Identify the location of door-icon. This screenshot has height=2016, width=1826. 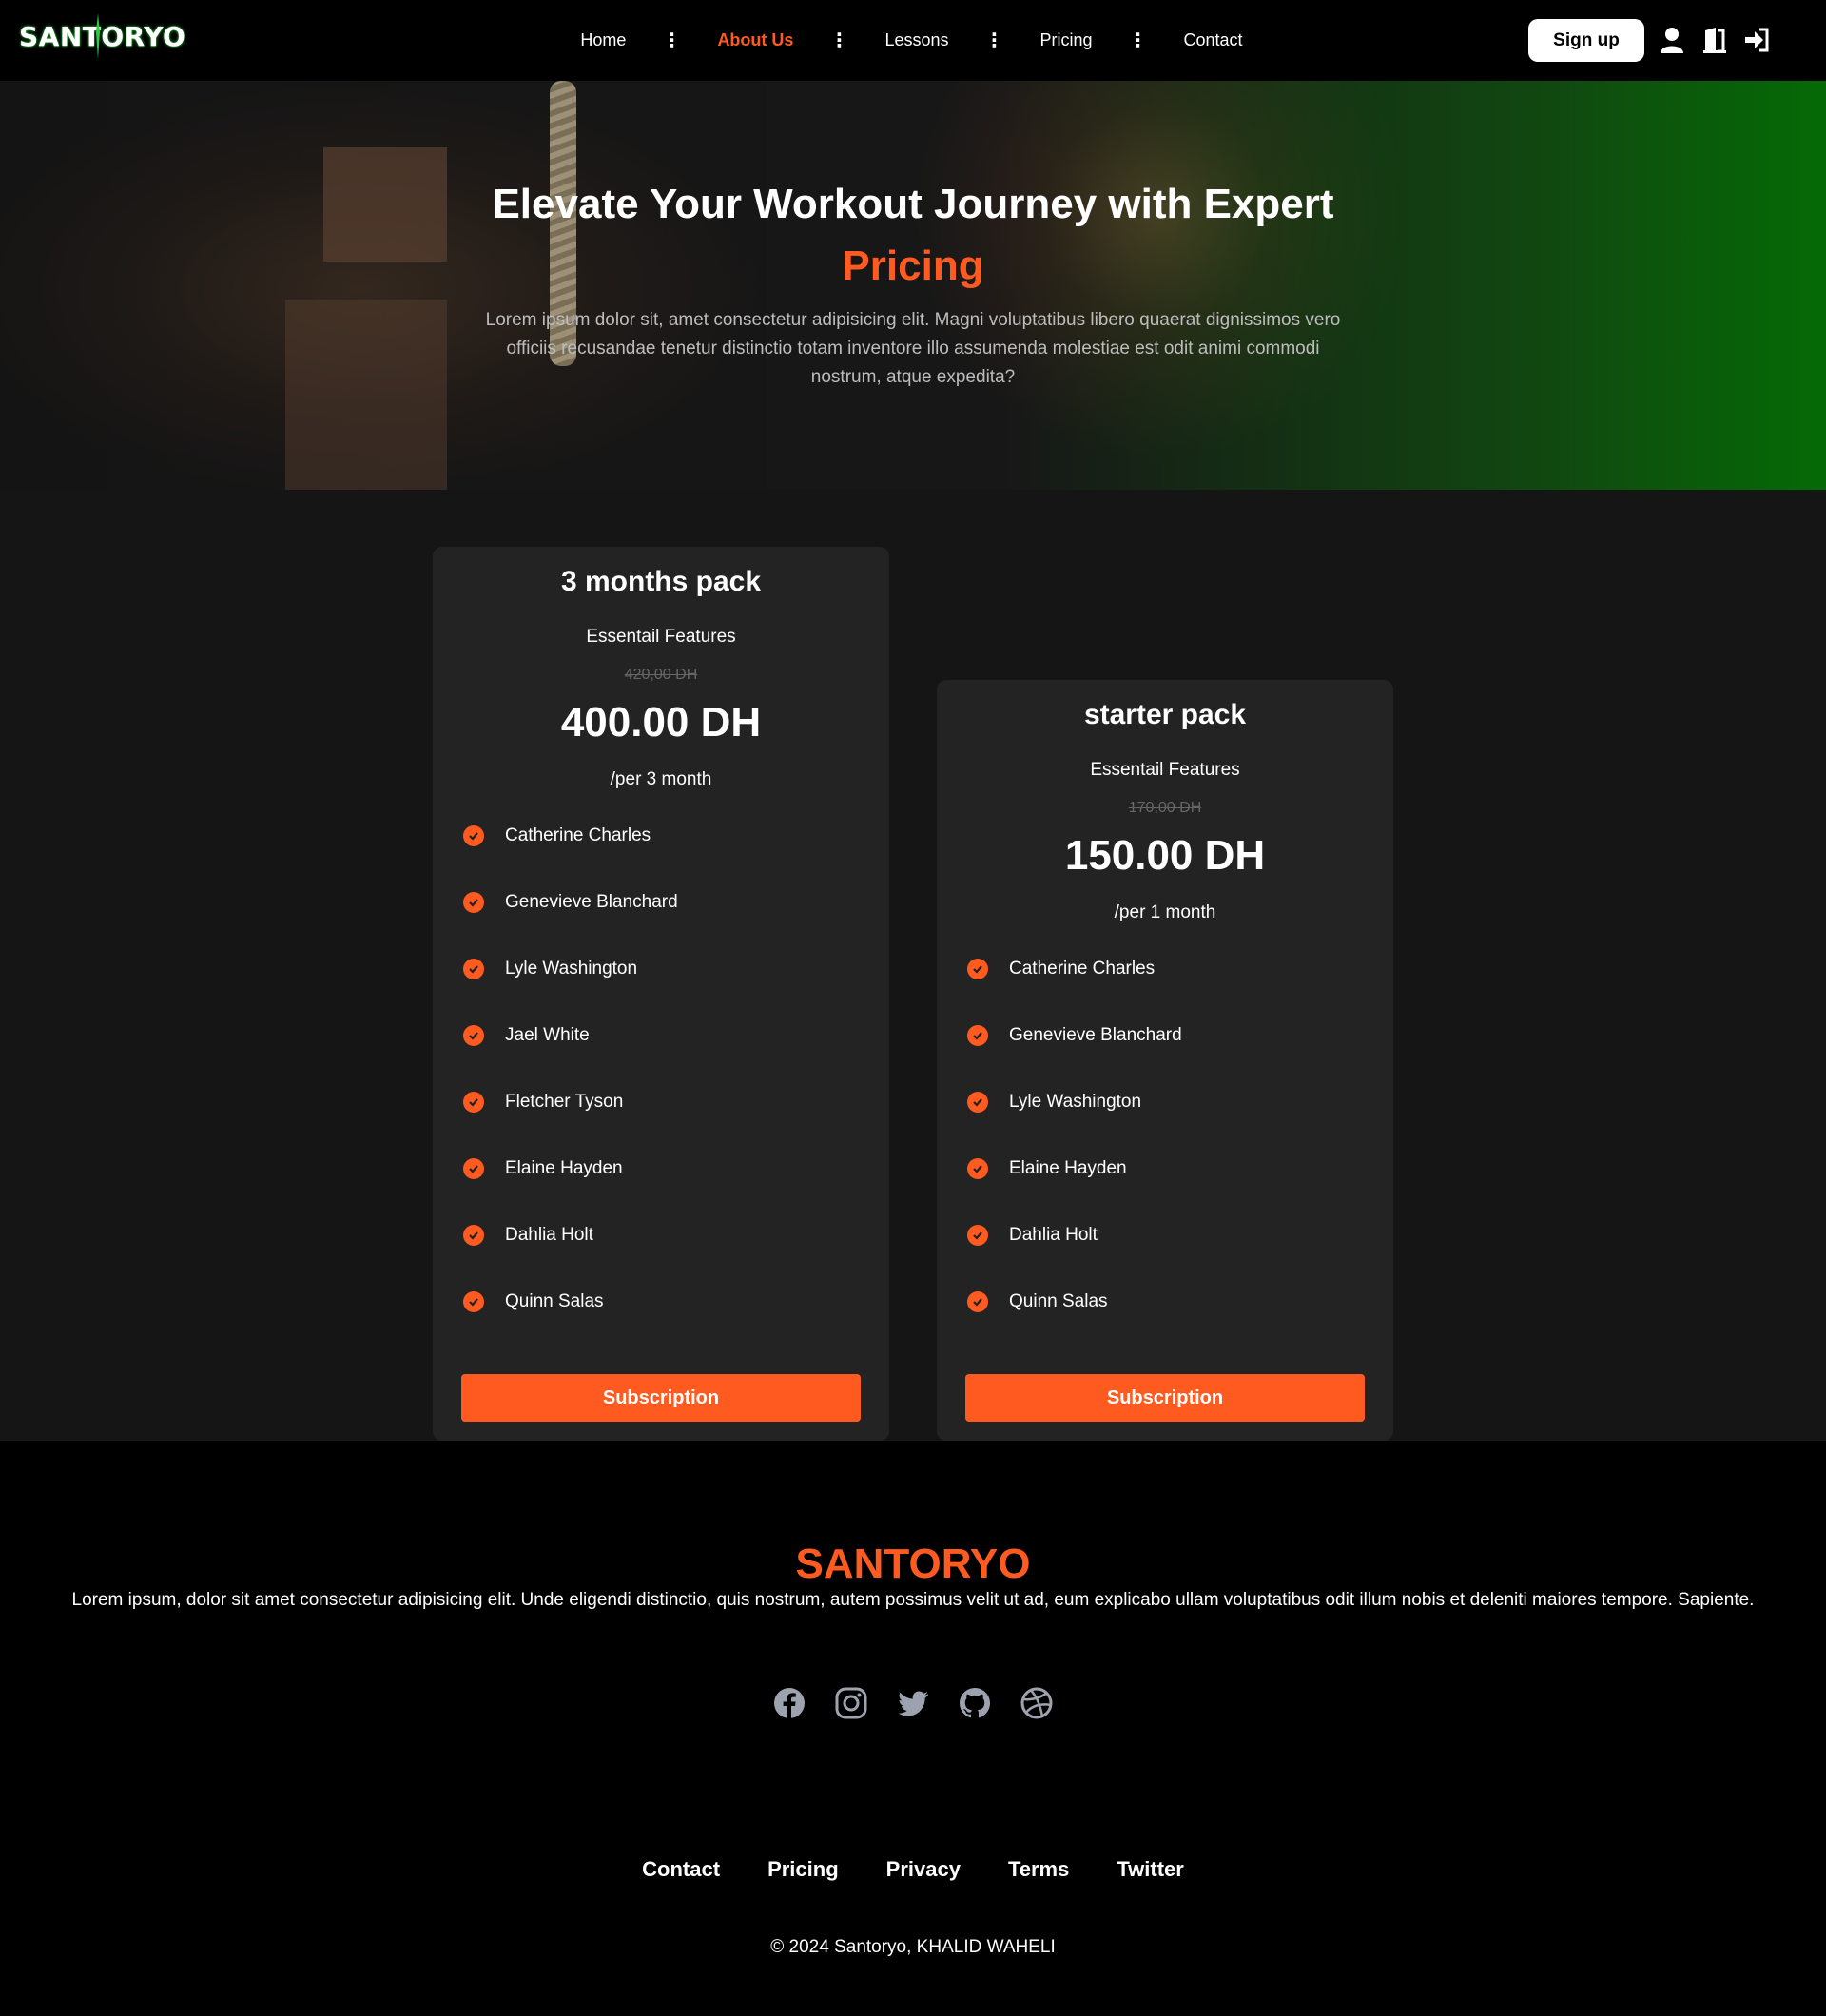
(1714, 40).